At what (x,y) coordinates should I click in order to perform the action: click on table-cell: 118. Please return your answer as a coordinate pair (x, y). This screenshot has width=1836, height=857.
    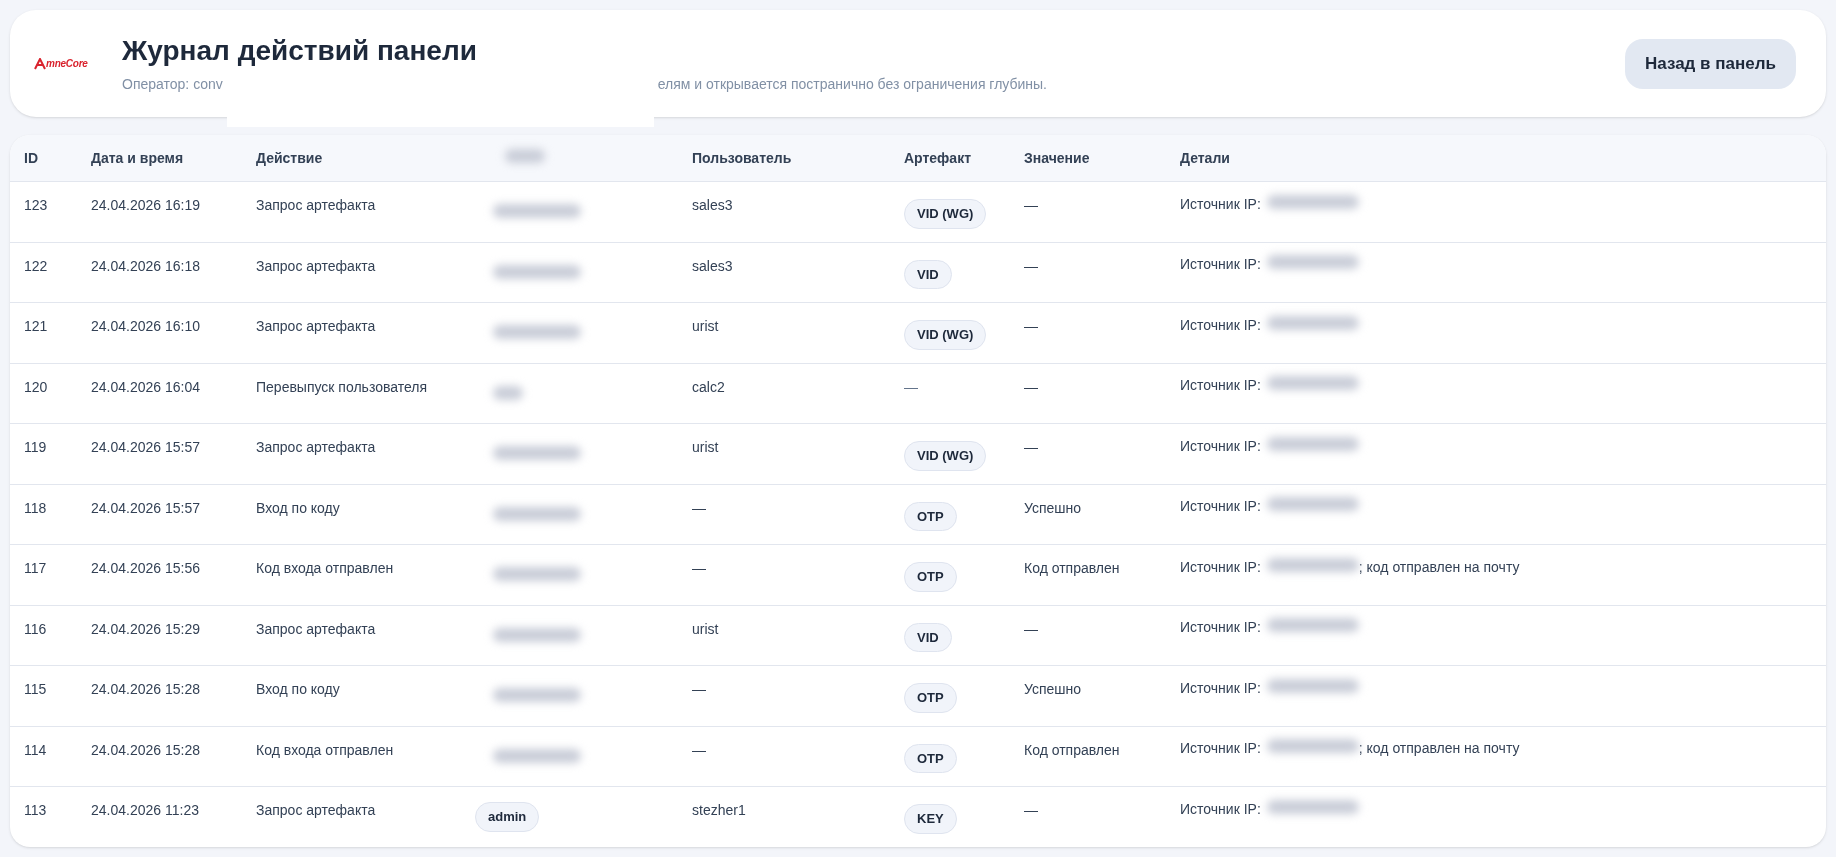
    Looking at the image, I should click on (35, 507).